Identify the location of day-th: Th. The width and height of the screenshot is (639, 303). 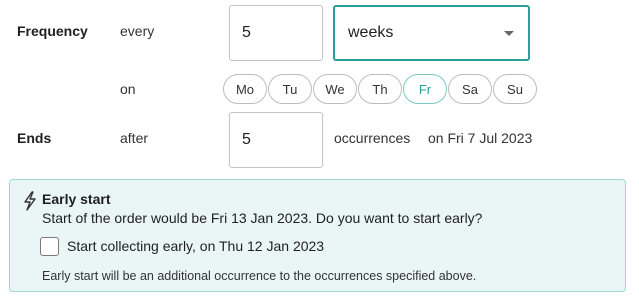
(380, 89).